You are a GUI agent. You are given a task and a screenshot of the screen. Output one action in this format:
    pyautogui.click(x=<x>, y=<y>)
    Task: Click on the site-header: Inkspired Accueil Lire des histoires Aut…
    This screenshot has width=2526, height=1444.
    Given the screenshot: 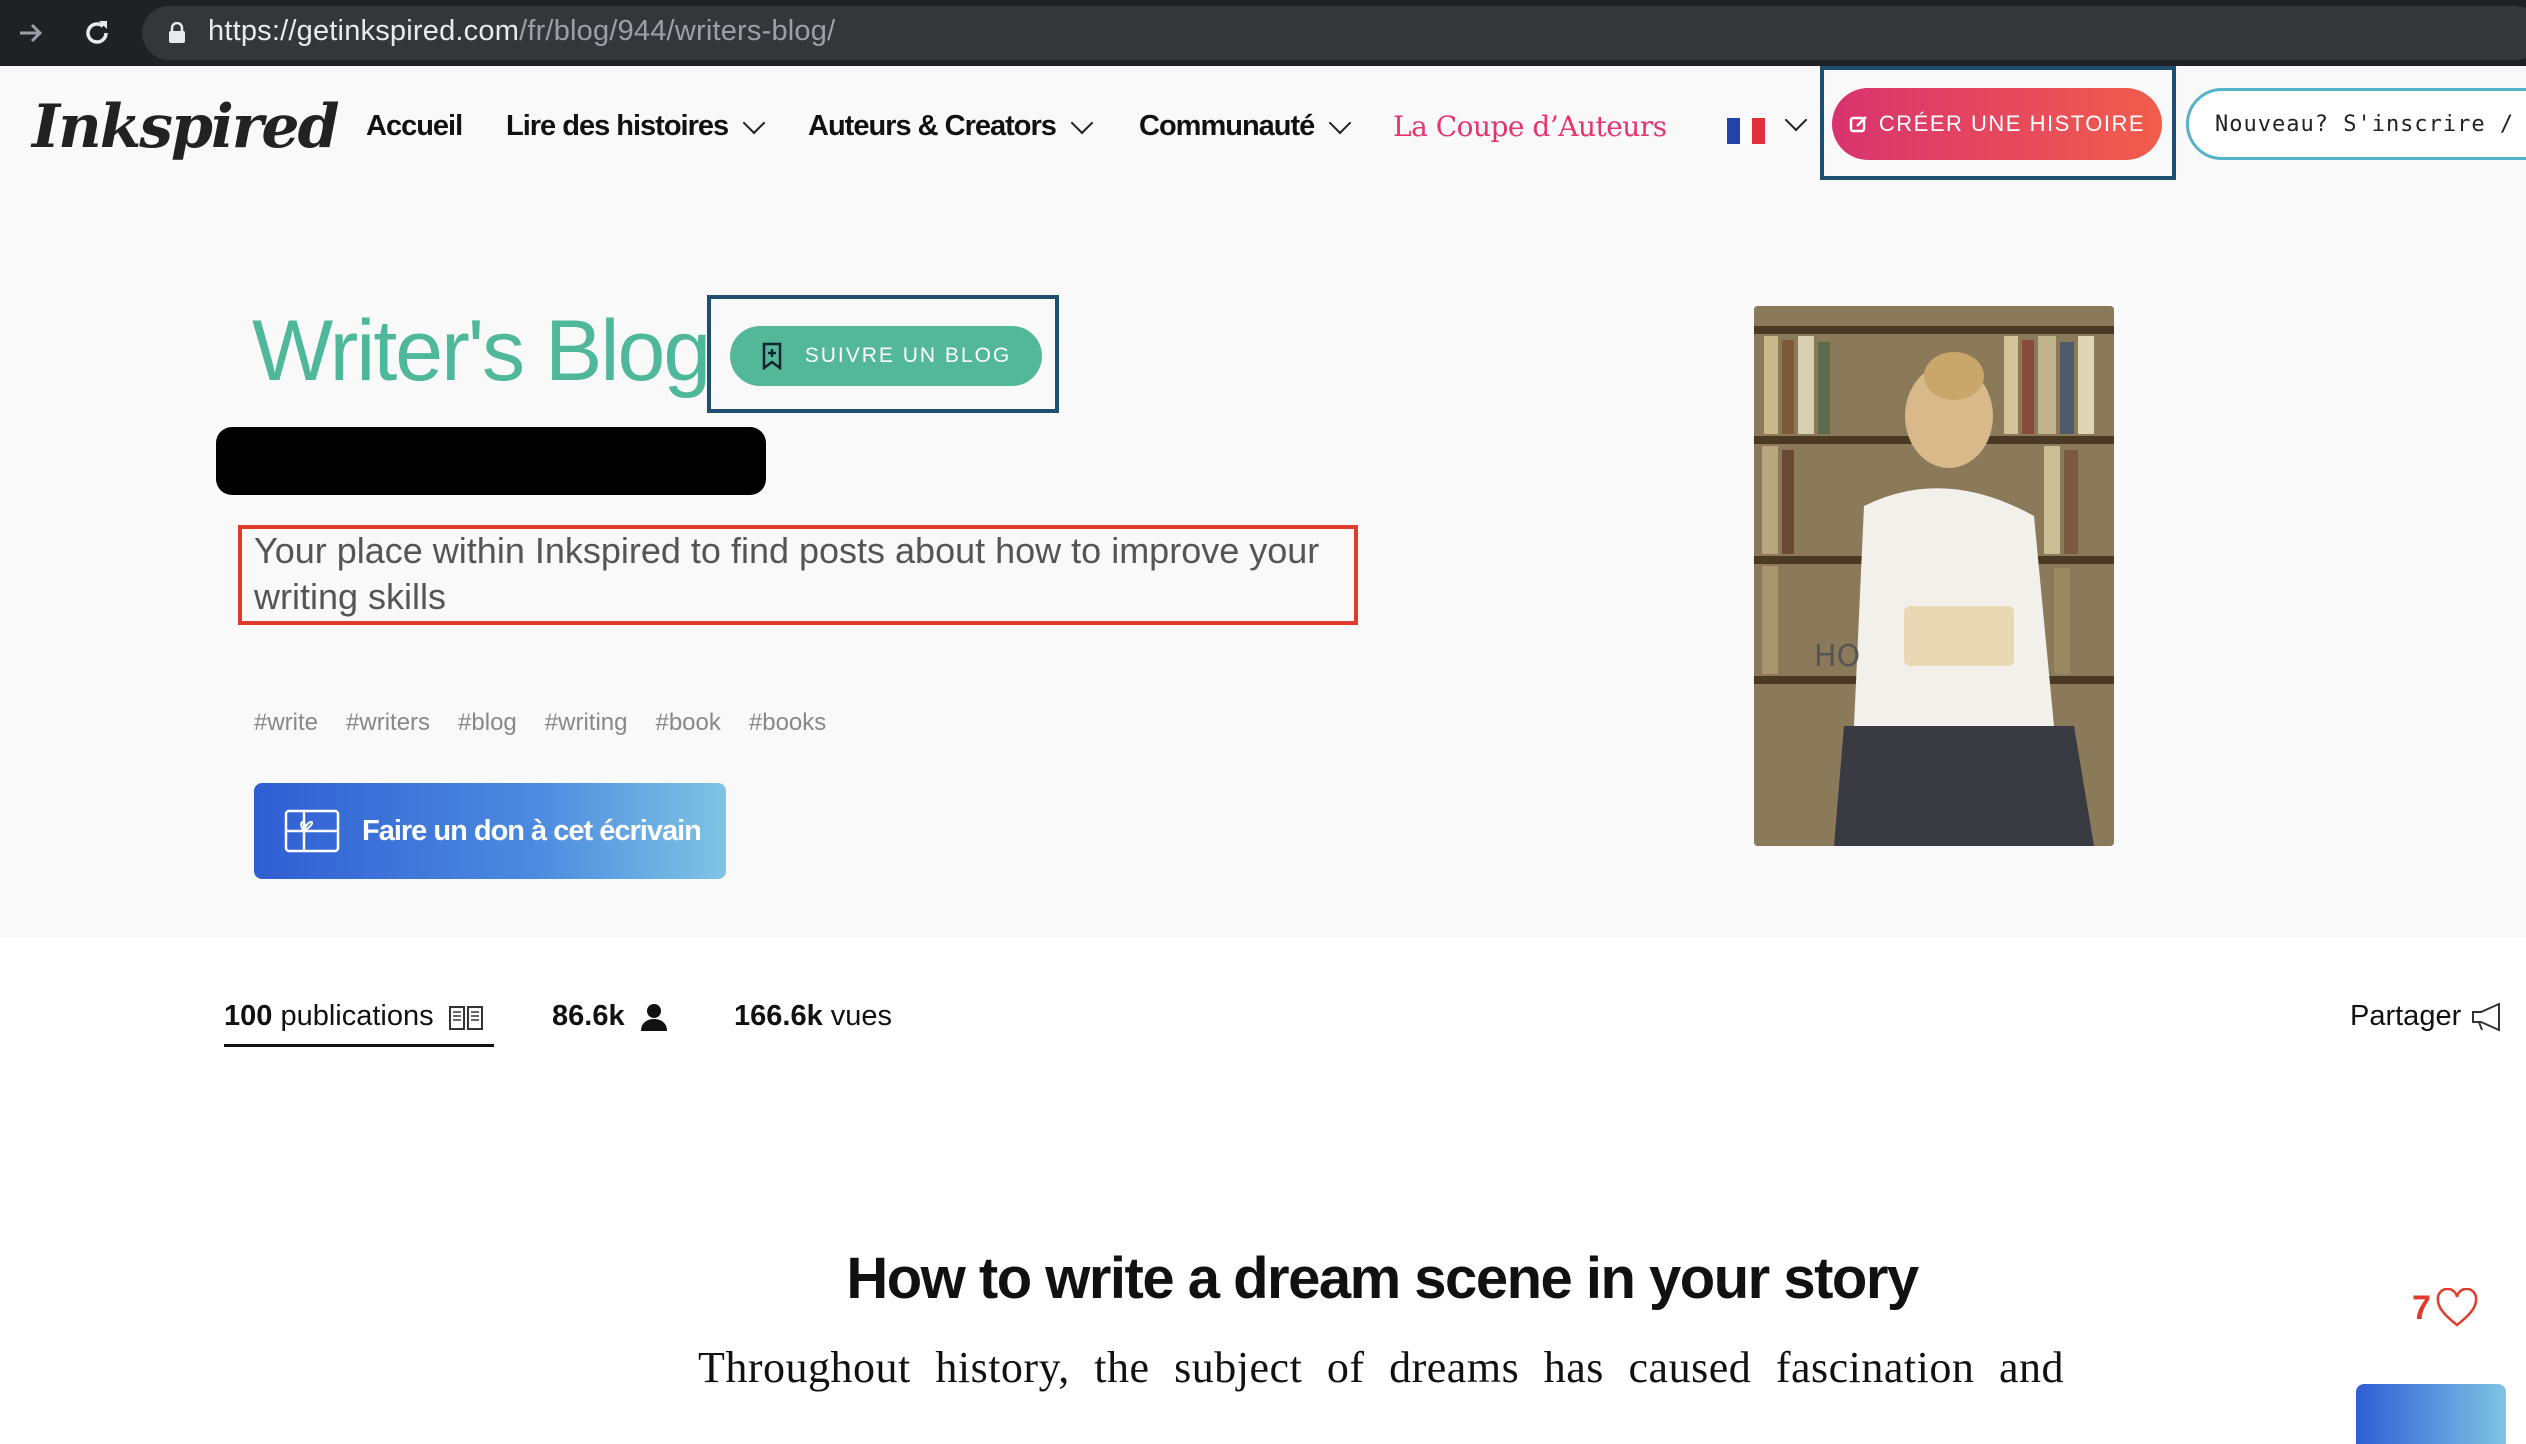 What is the action you would take?
    pyautogui.click(x=1263, y=129)
    